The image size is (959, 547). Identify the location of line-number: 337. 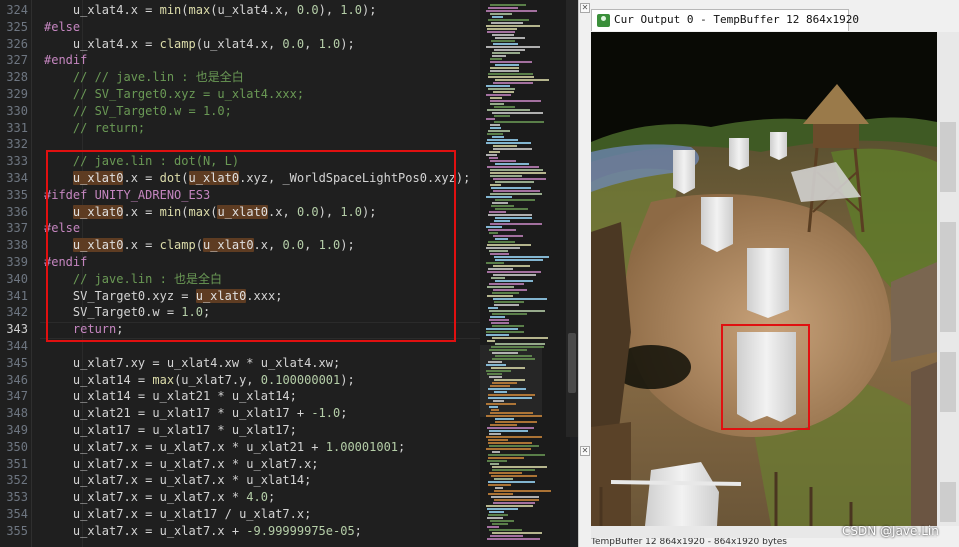
(17, 228).